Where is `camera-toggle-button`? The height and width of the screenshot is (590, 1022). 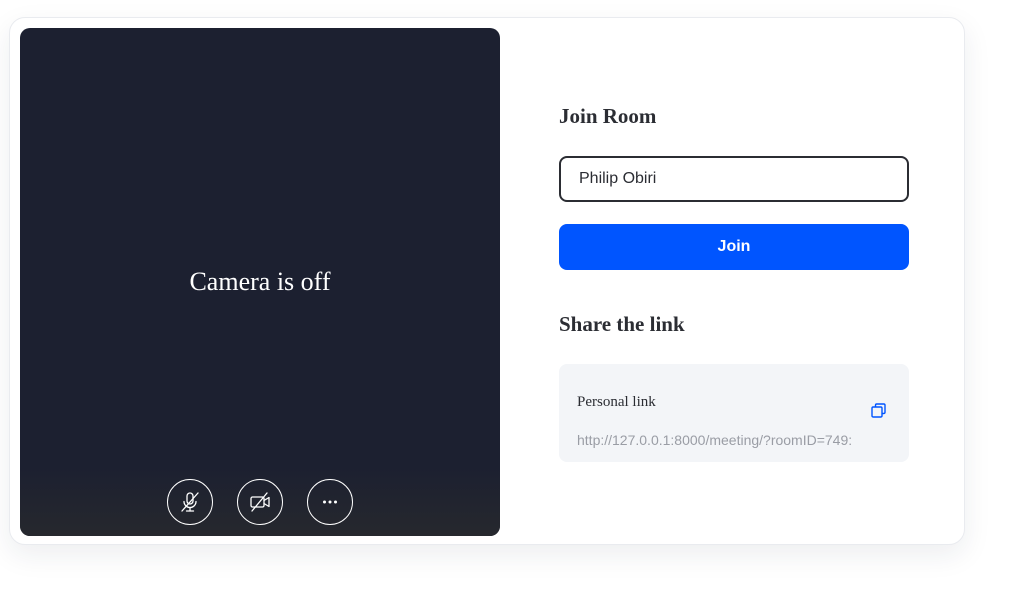 camera-toggle-button is located at coordinates (260, 502).